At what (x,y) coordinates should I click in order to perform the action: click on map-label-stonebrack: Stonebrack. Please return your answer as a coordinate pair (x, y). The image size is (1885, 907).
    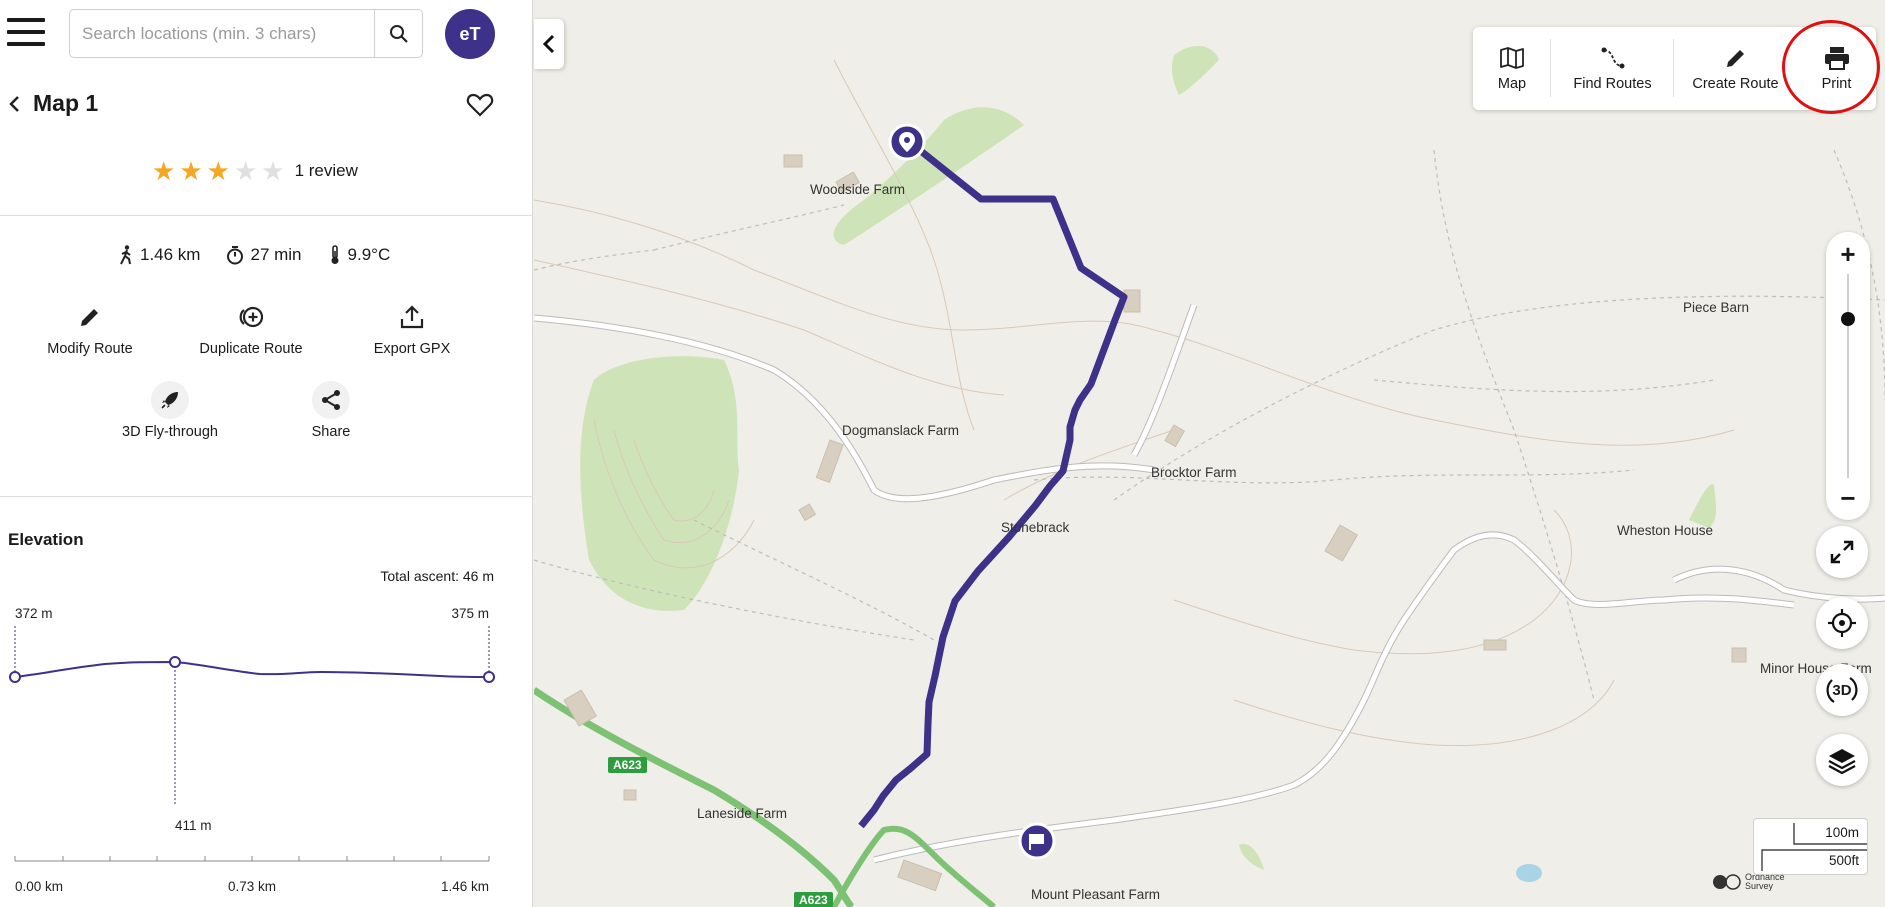
    Looking at the image, I should click on (1035, 527).